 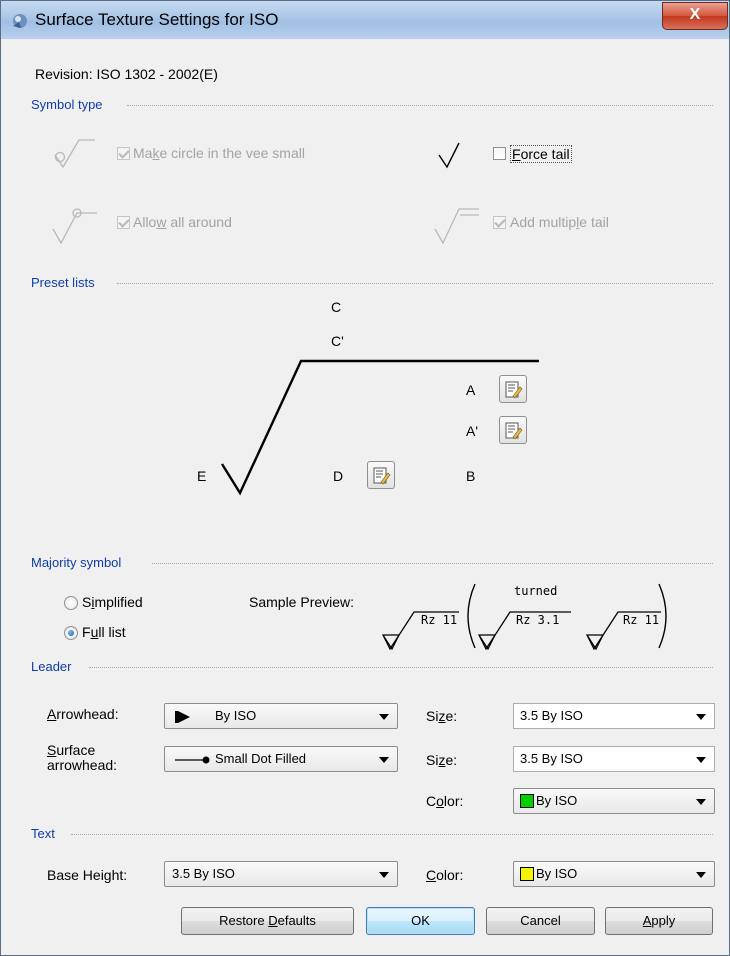 What do you see at coordinates (281, 874) in the screenshot?
I see `base-height-dropdown: 3.5 By ISO` at bounding box center [281, 874].